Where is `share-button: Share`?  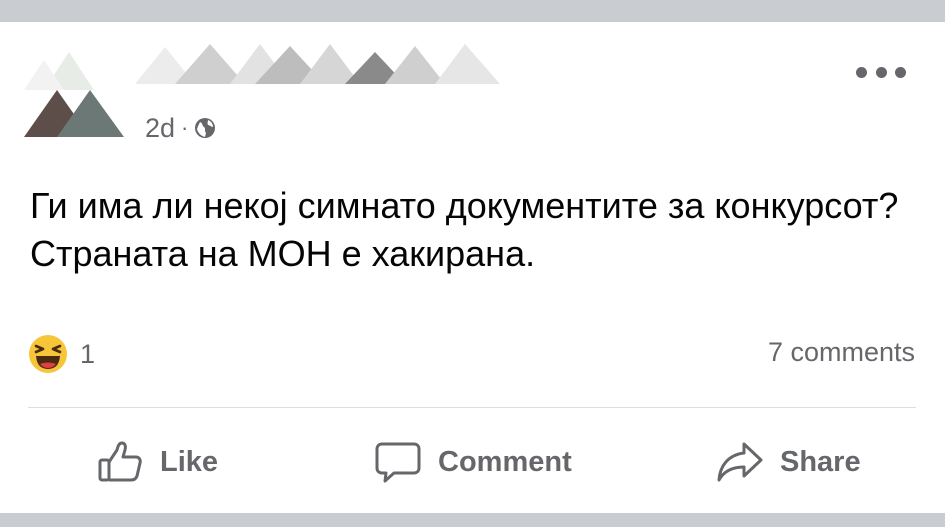
share-button: Share is located at coordinates (788, 462).